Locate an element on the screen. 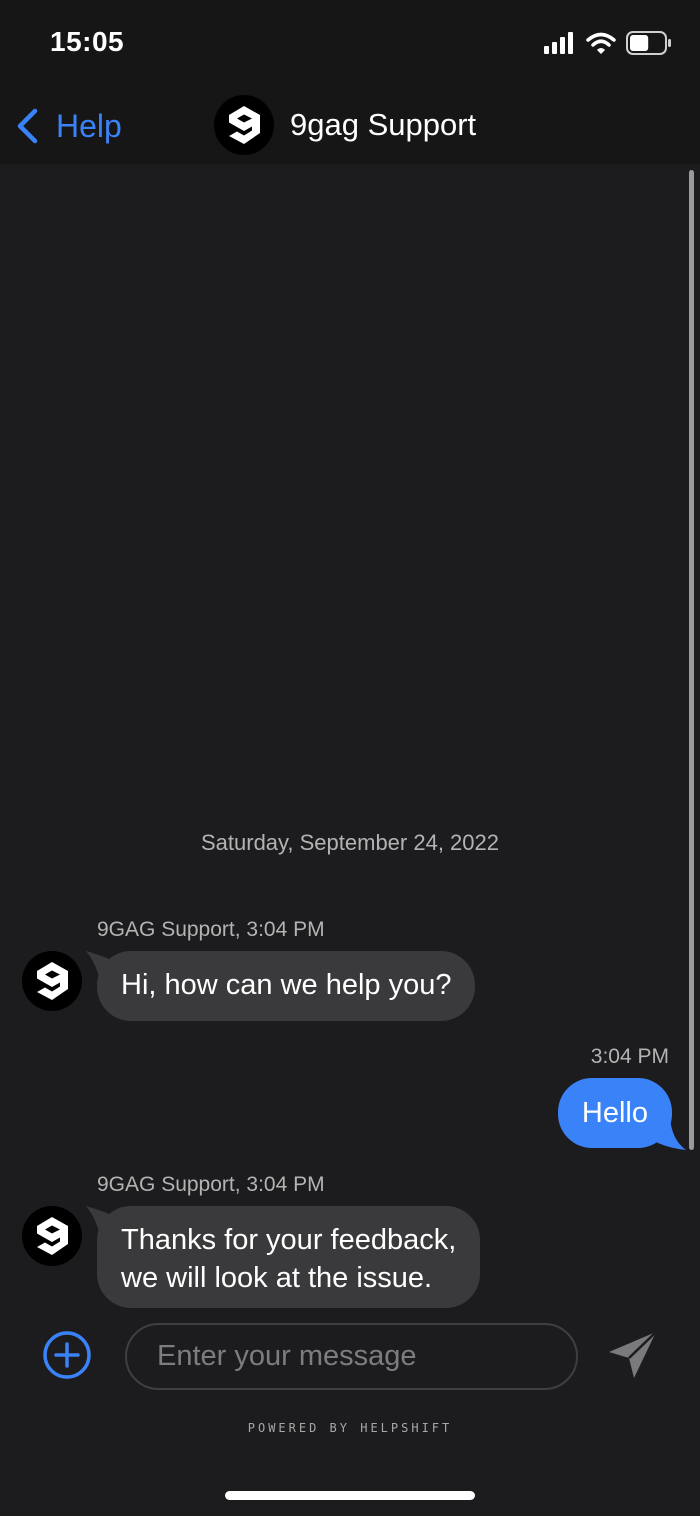  status-bar: 15:05 is located at coordinates (350, 44).